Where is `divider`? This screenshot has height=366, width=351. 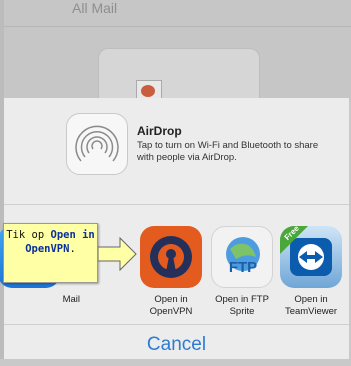 divider is located at coordinates (175, 26).